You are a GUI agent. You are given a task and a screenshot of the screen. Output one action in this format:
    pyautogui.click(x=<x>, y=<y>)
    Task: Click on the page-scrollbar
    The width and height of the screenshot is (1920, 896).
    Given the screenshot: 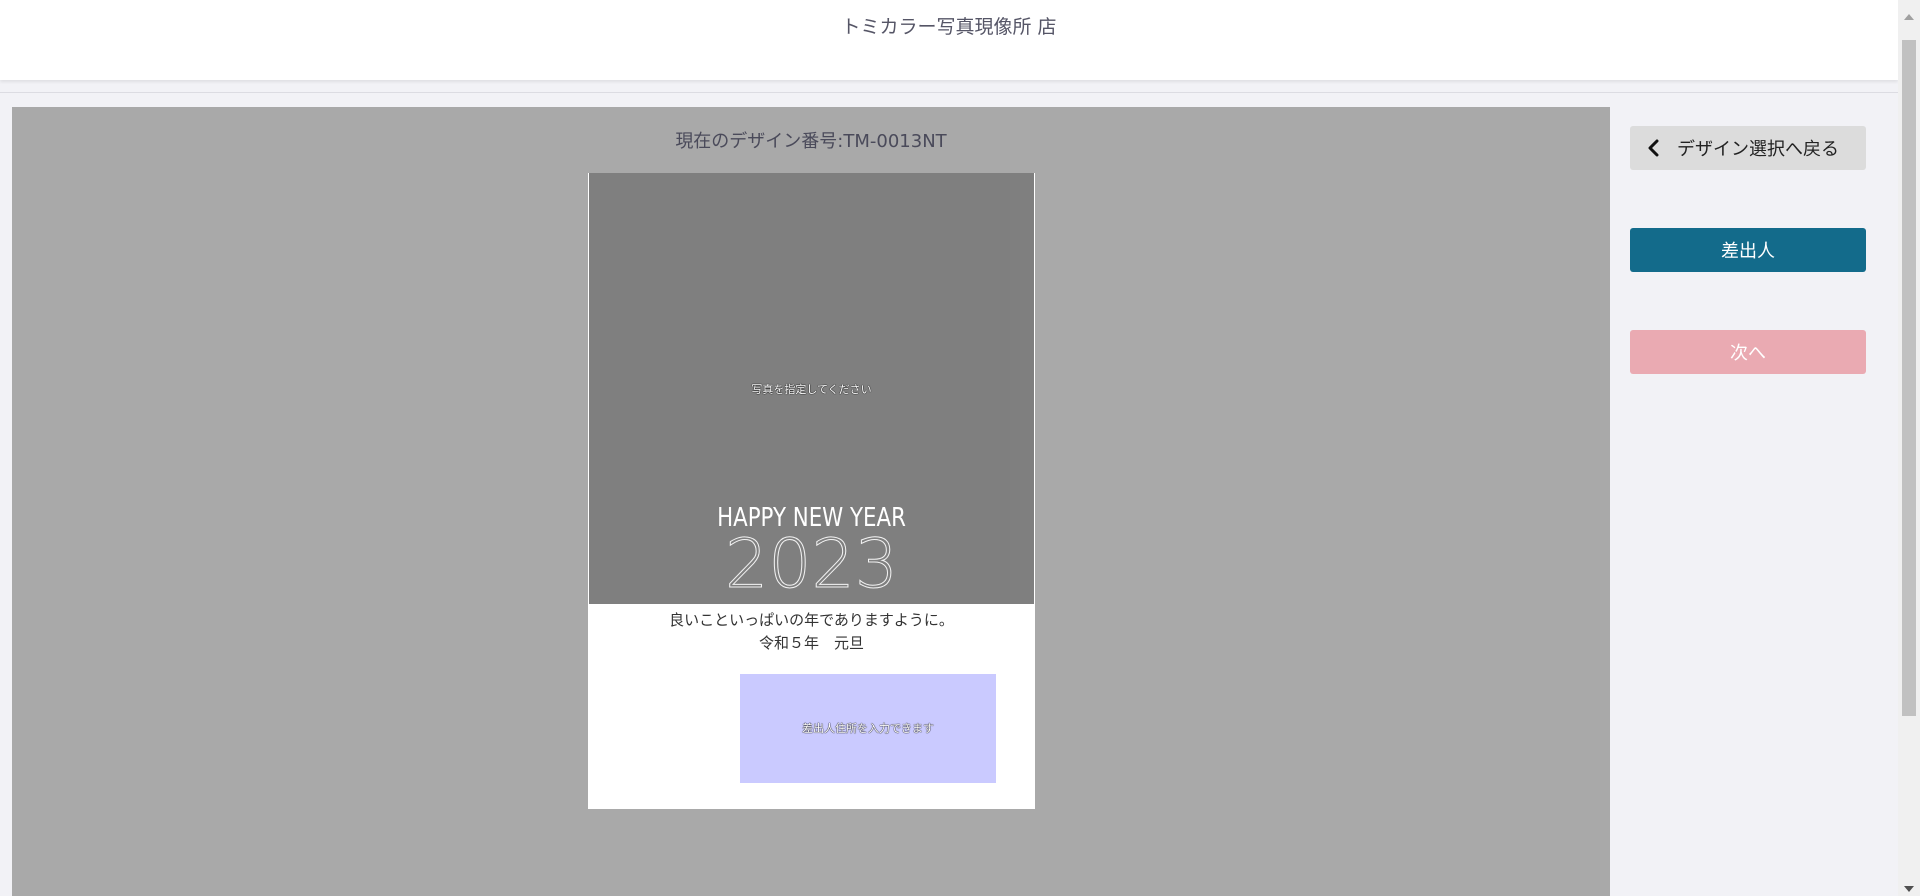 What is the action you would take?
    pyautogui.click(x=1909, y=448)
    